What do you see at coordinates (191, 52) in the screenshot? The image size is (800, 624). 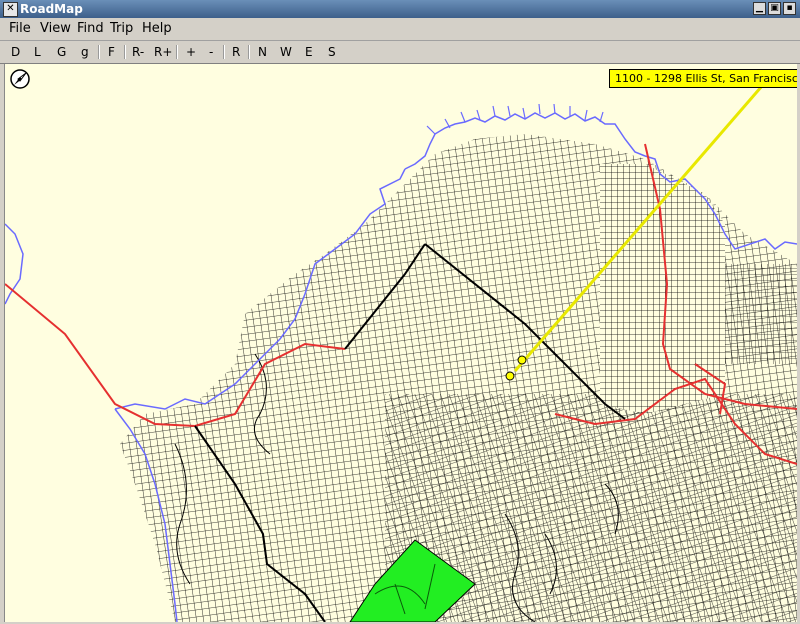 I see `tool-button-zoom-in: +` at bounding box center [191, 52].